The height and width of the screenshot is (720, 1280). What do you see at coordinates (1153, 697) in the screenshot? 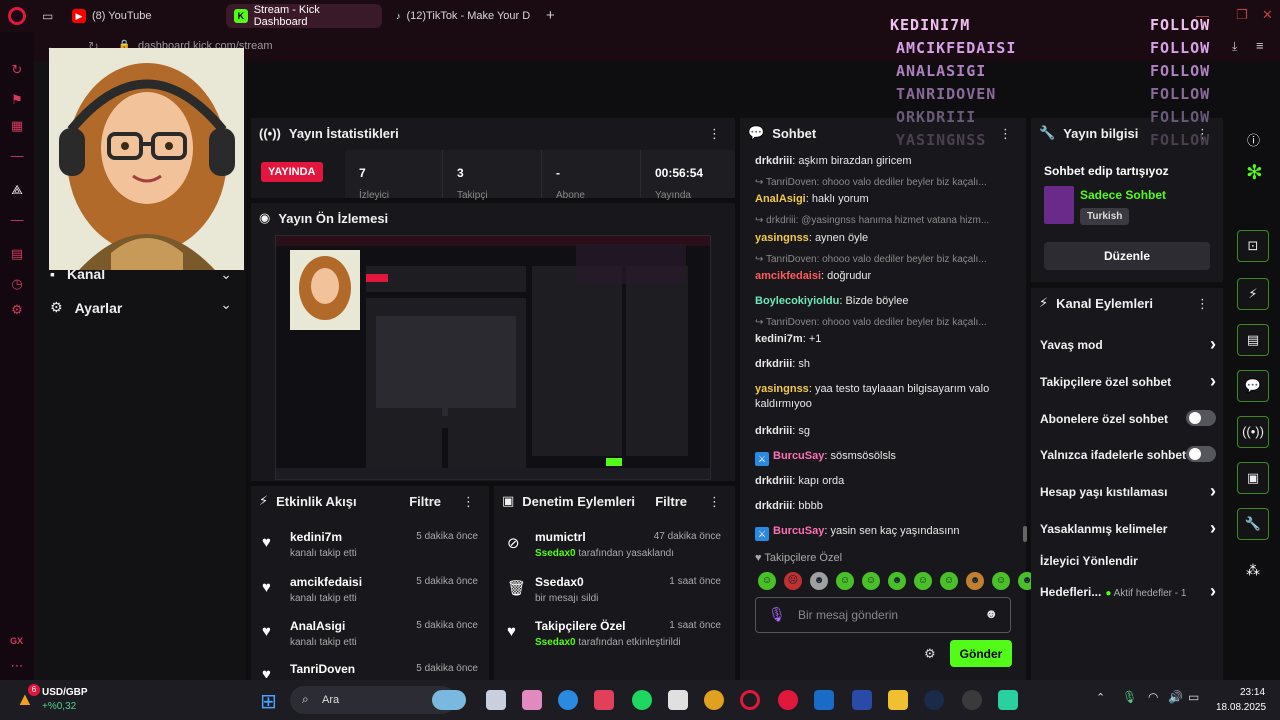
I see `wifi-icon: ◠` at bounding box center [1153, 697].